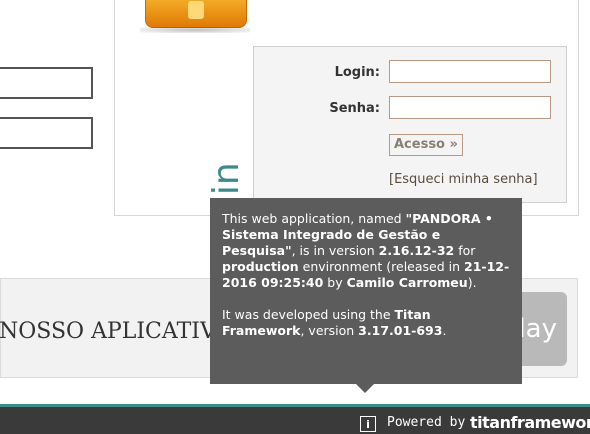 The width and height of the screenshot is (590, 434). I want to click on forgot-password-link: [Esqueci minha senha], so click(463, 179).